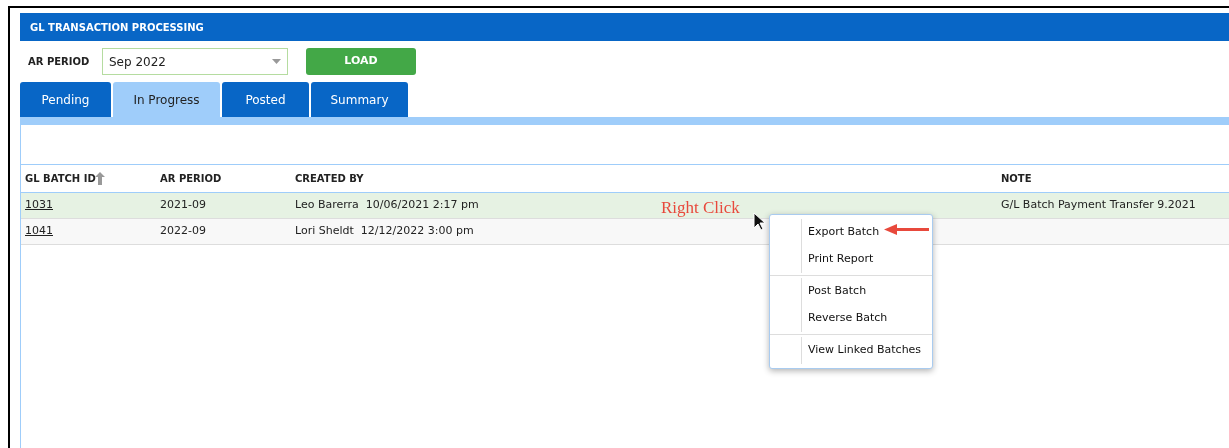 The width and height of the screenshot is (1229, 448). I want to click on tab: In Progress, so click(166, 99).